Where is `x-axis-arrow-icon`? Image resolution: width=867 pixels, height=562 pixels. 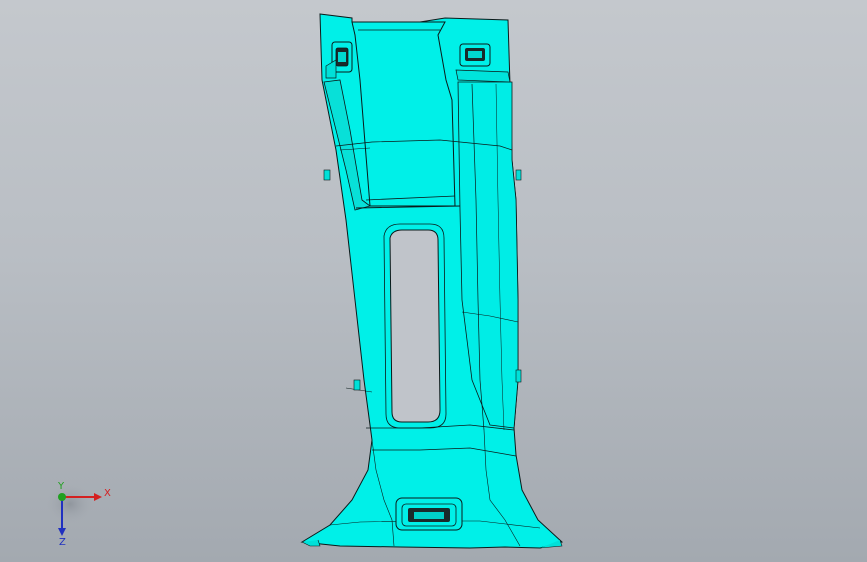
x-axis-arrow-icon is located at coordinates (98, 497).